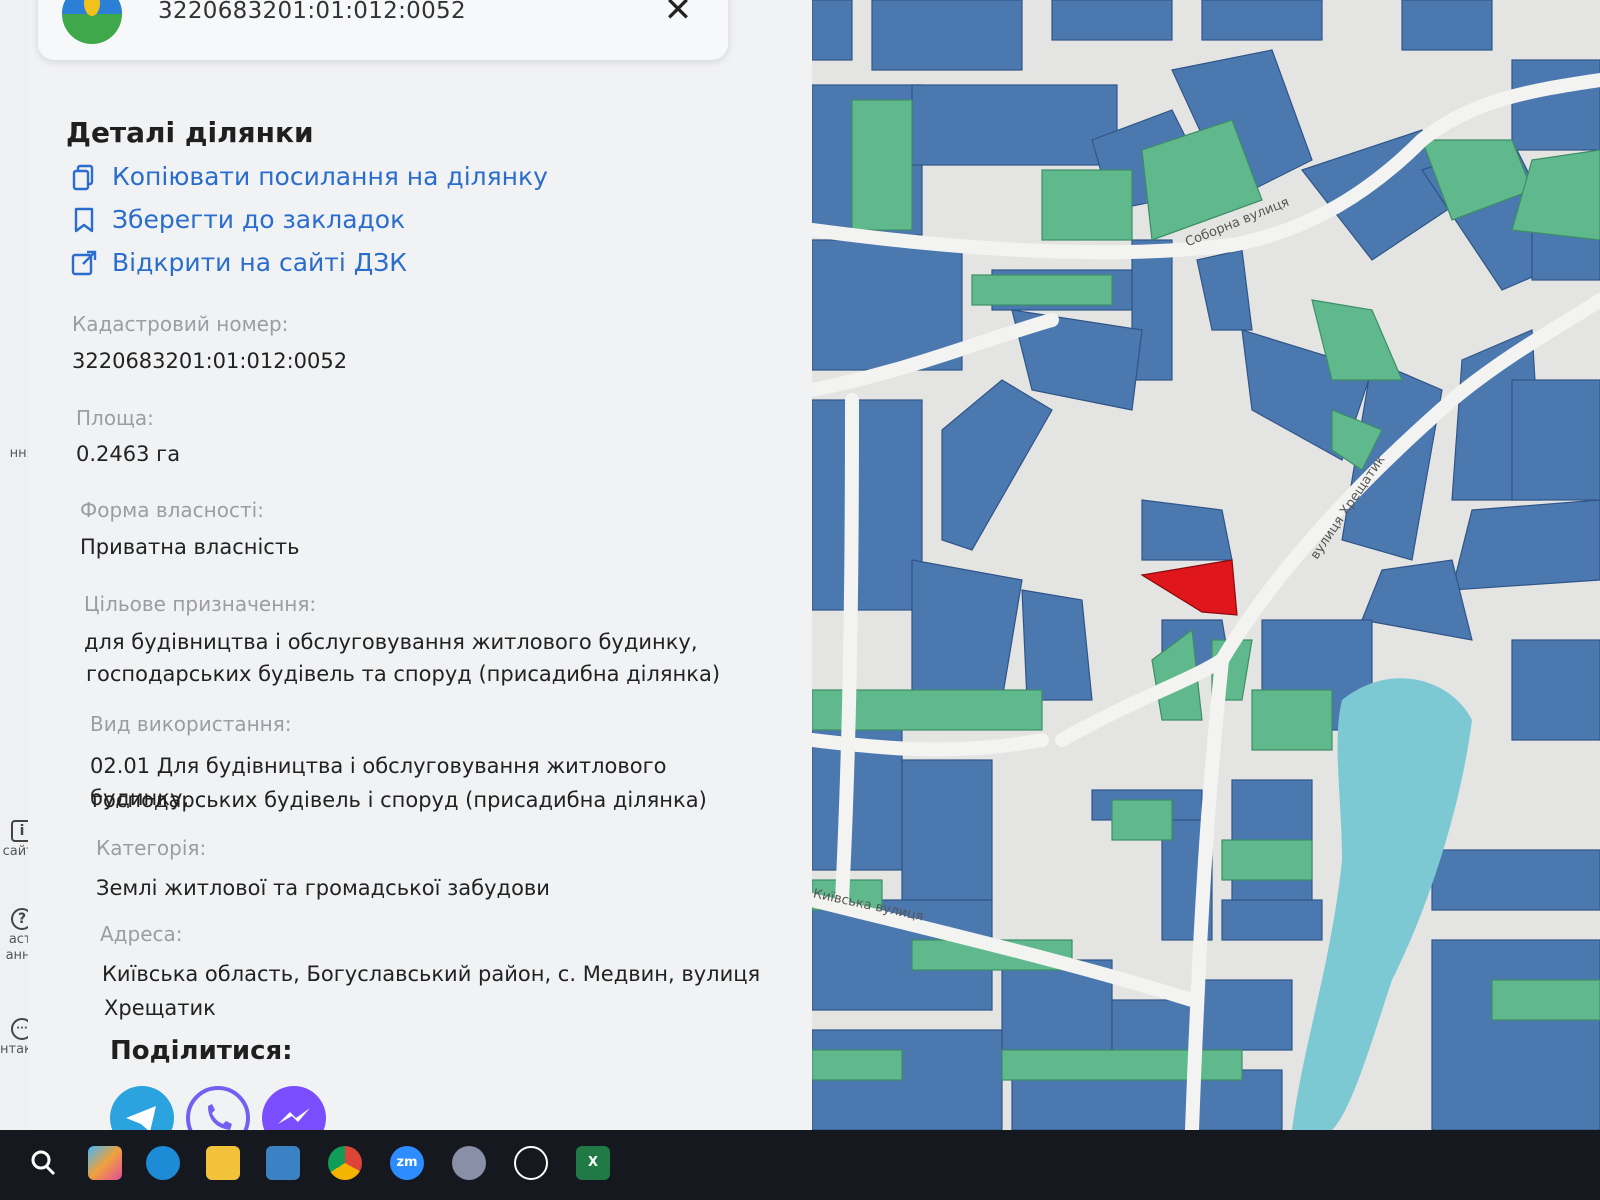 Image resolution: width=1600 pixels, height=1200 pixels. Describe the element at coordinates (201, 1051) in the screenshot. I see `share-title: Поділитися:` at that location.